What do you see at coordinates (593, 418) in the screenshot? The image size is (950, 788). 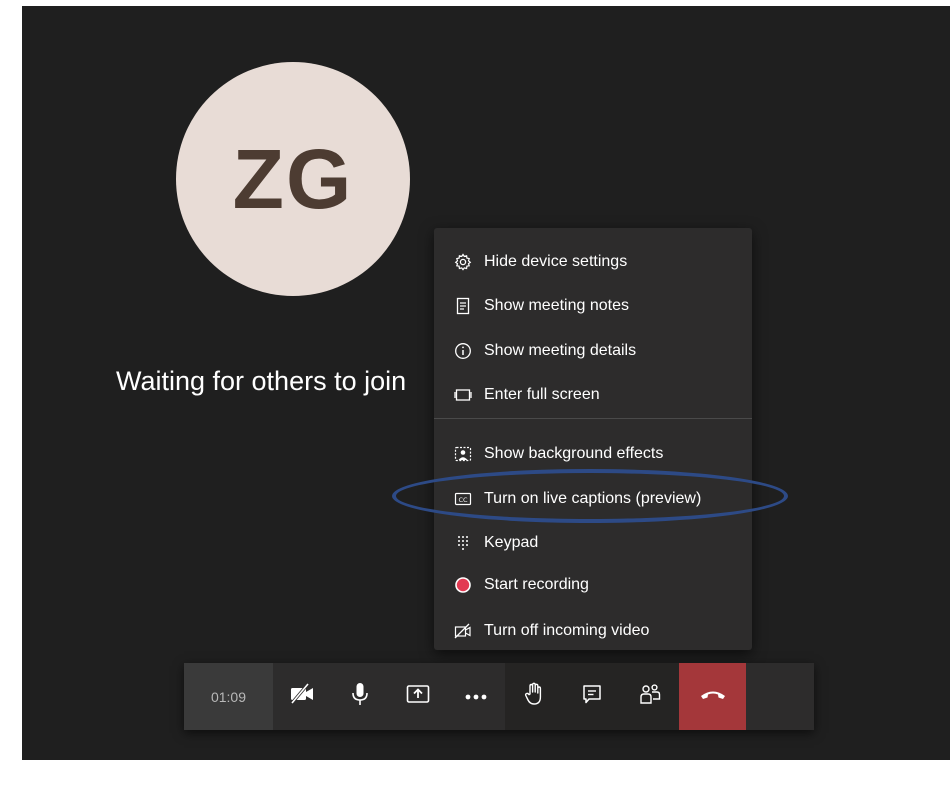 I see `menu-divider` at bounding box center [593, 418].